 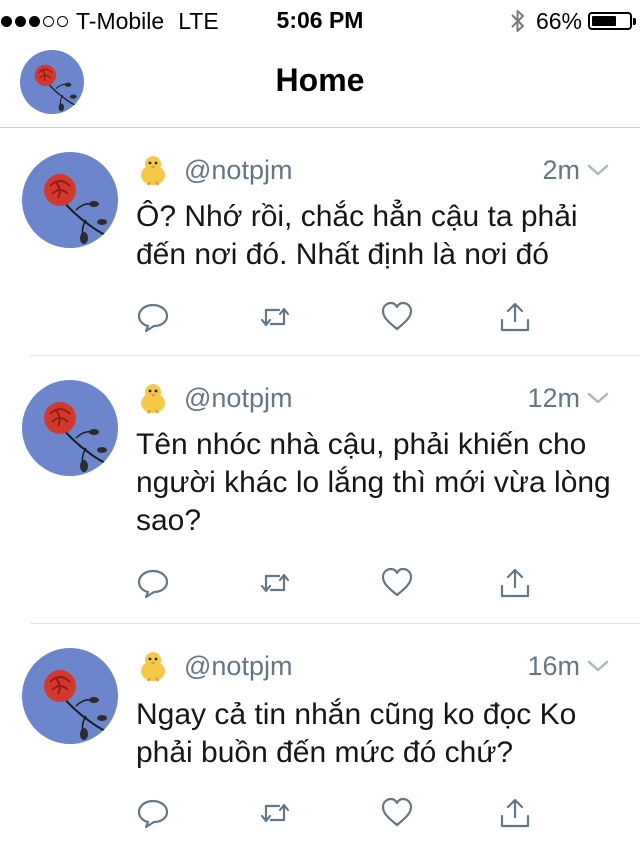 I want to click on page-title: Home, so click(x=320, y=80).